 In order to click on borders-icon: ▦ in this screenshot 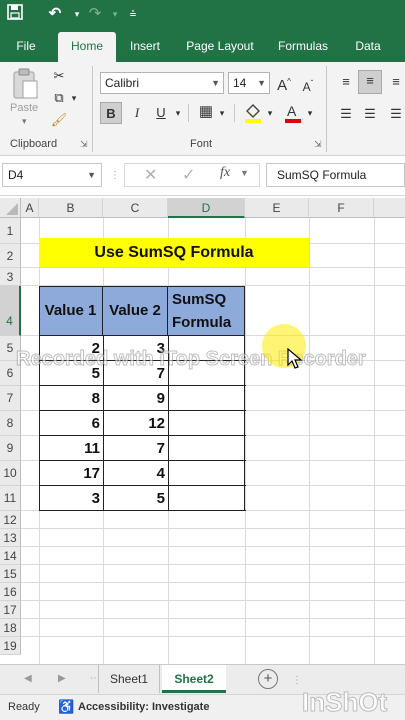, I will do `click(206, 112)`.